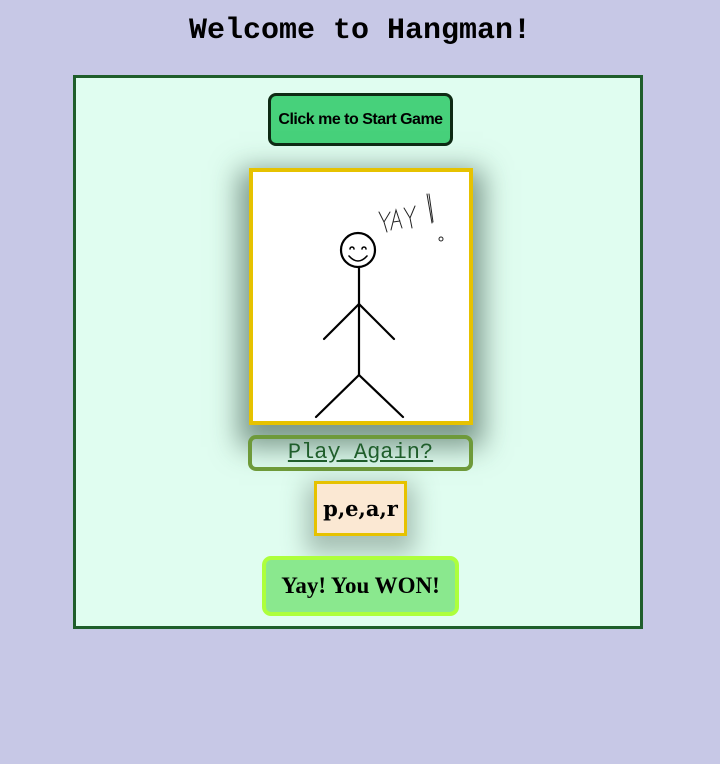 This screenshot has height=764, width=720. Describe the element at coordinates (360, 31) in the screenshot. I see `page-title: Welcome to Hangman!` at that location.